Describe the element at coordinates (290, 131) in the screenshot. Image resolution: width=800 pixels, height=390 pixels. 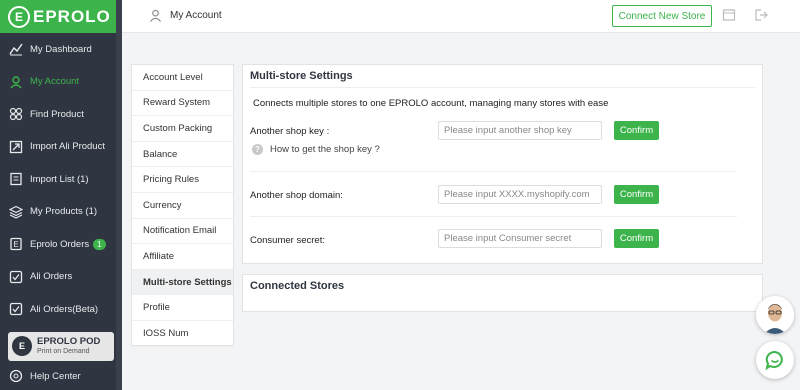
I see `shop-key-label: Another shop key :` at that location.